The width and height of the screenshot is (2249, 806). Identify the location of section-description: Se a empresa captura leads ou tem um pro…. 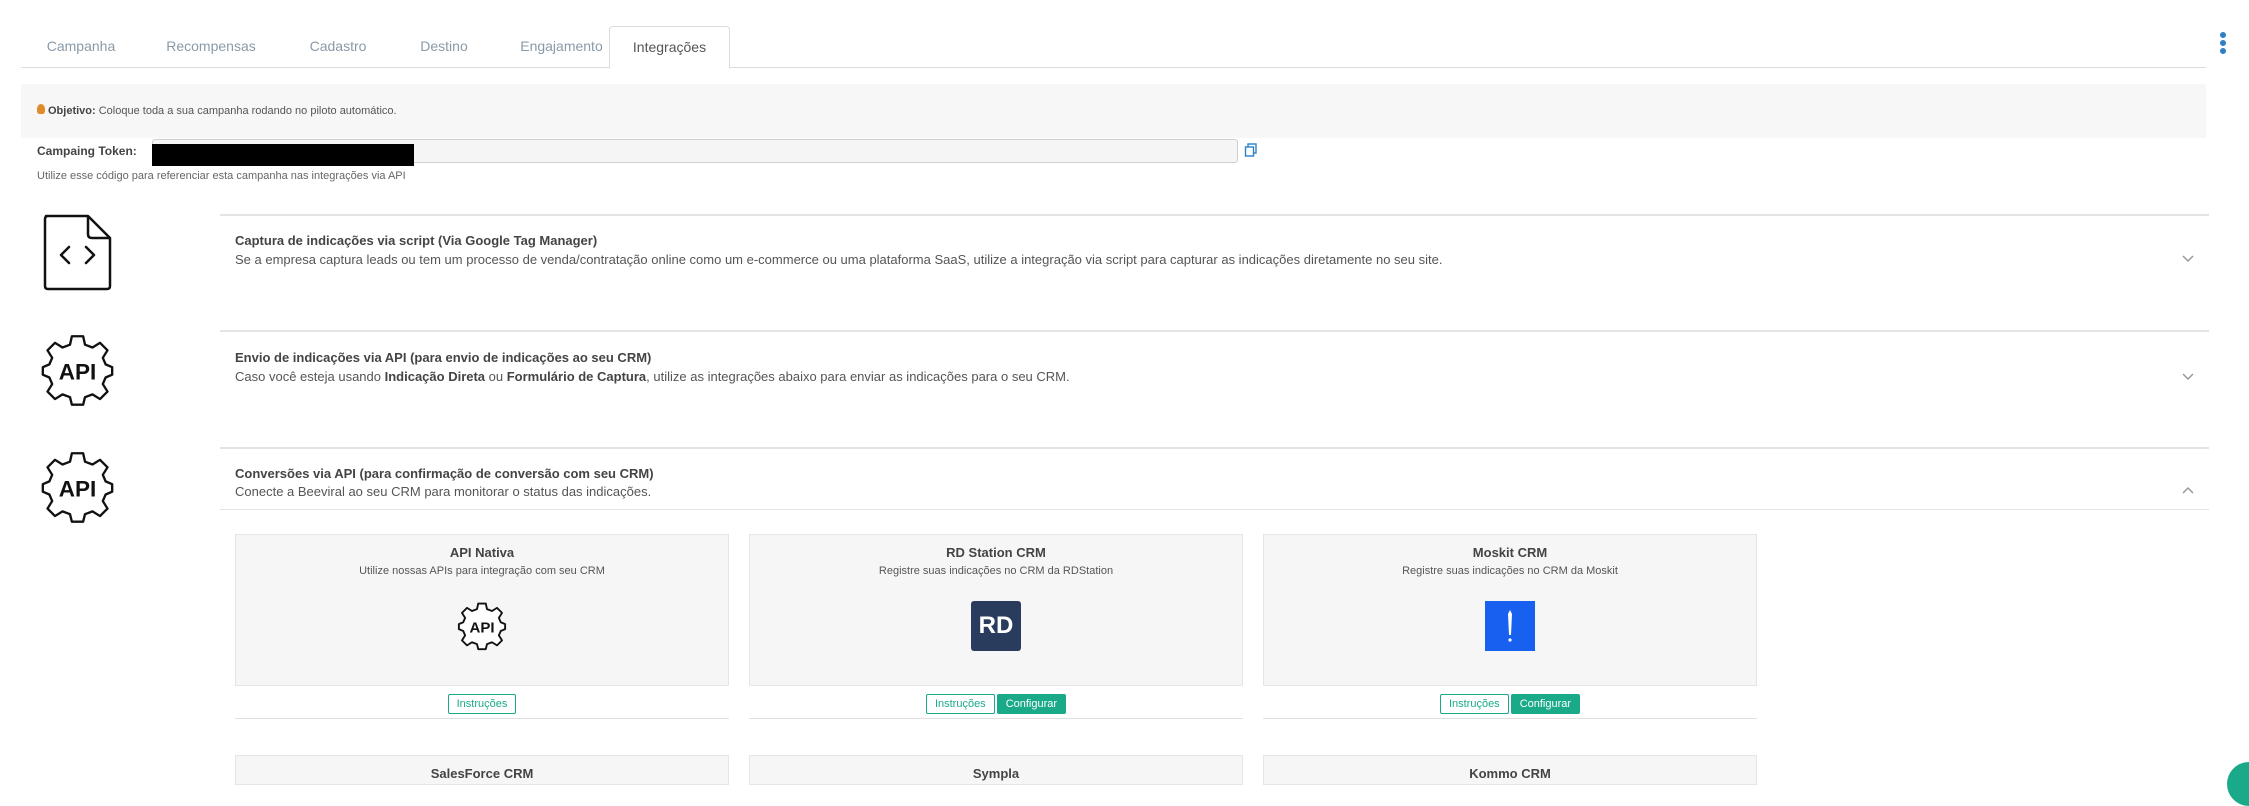
(839, 259).